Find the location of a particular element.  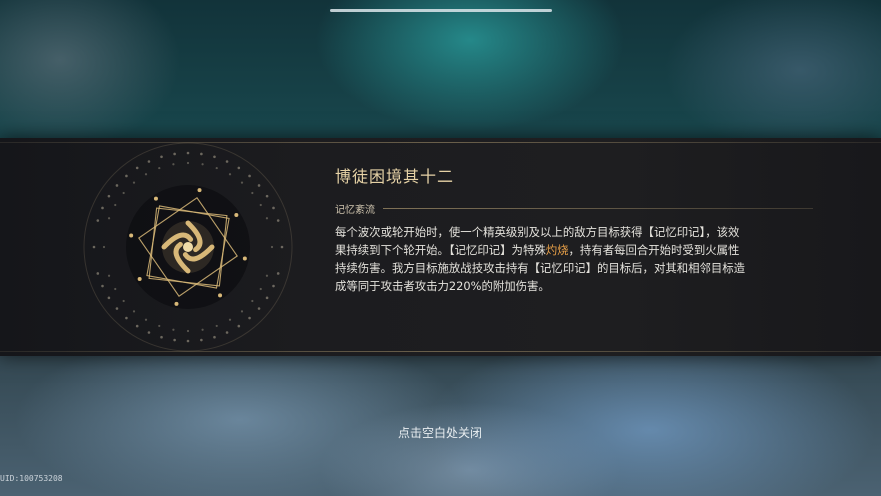

blessing-title: 博徒困境其十二 is located at coordinates (395, 176).